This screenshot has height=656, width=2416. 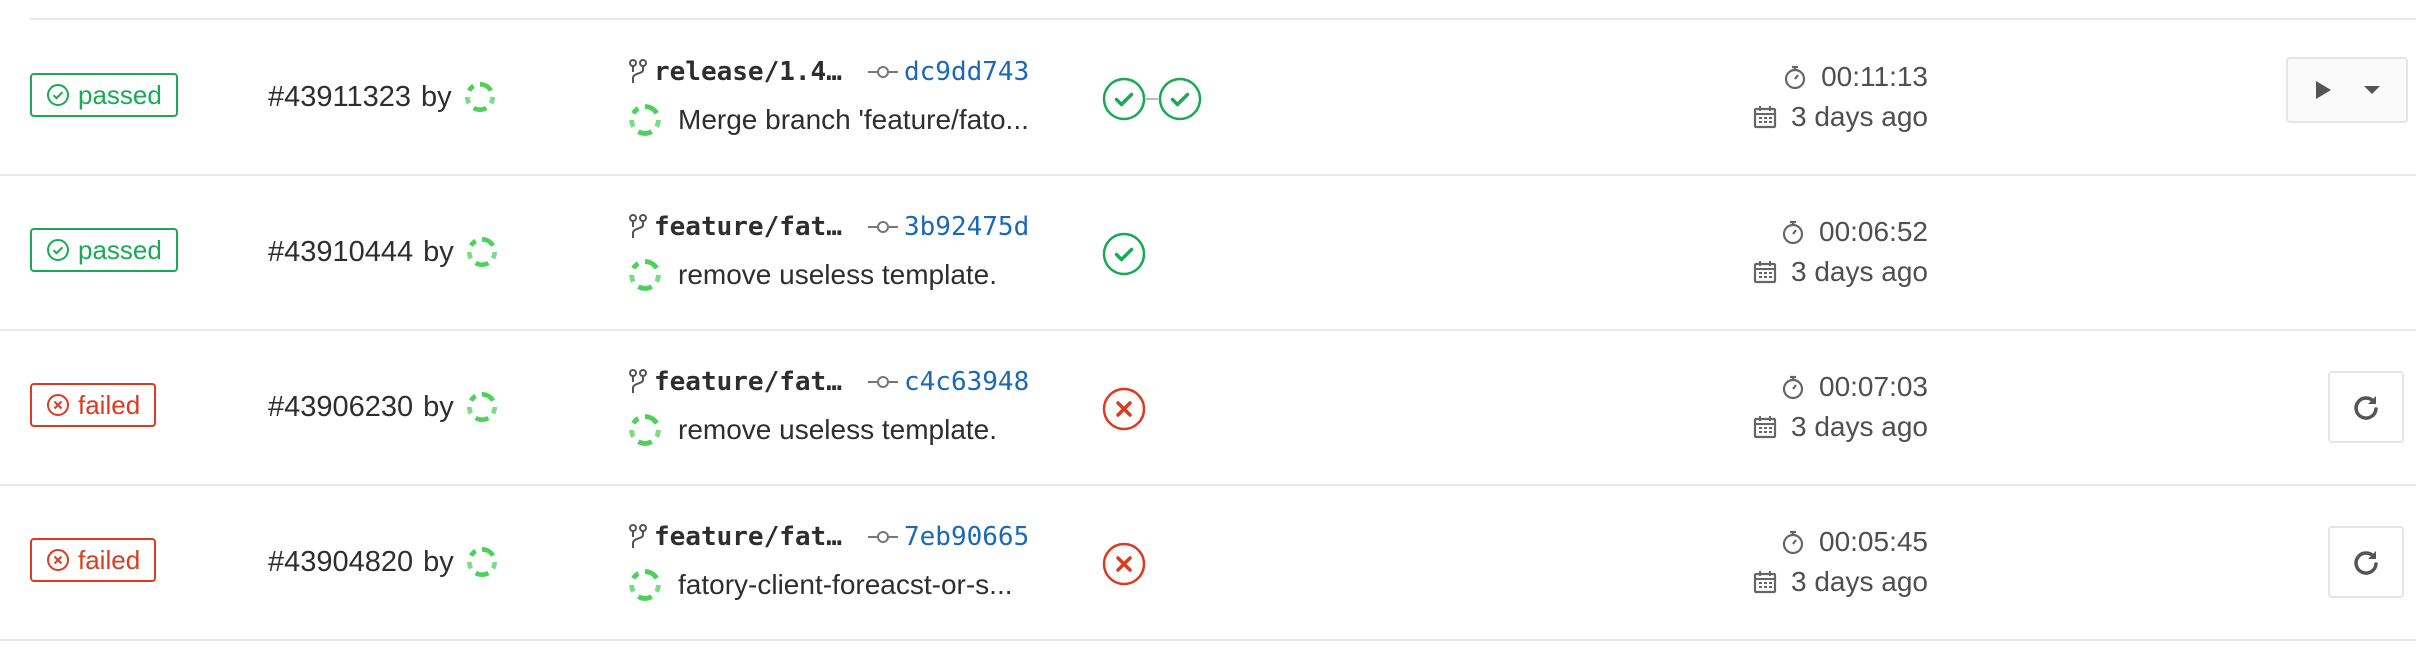 What do you see at coordinates (1840, 77) in the screenshot?
I see `duration: 00:11:13` at bounding box center [1840, 77].